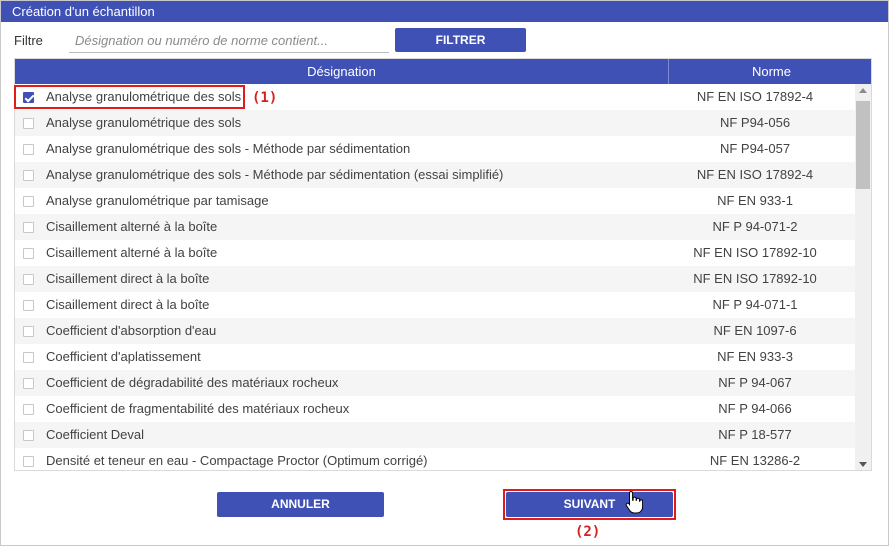  What do you see at coordinates (755, 304) in the screenshot?
I see `row-norme: NF P 94-071-1` at bounding box center [755, 304].